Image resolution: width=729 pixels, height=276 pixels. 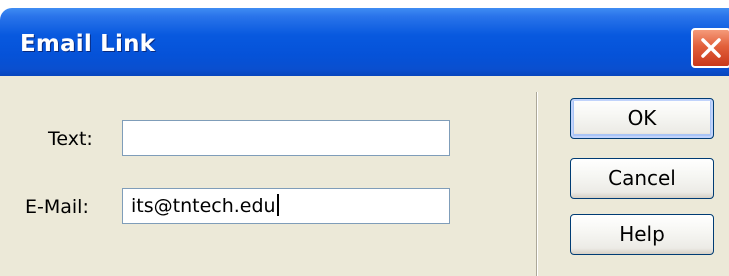 I want to click on email-input-value: its@tntech.edu, so click(x=203, y=206).